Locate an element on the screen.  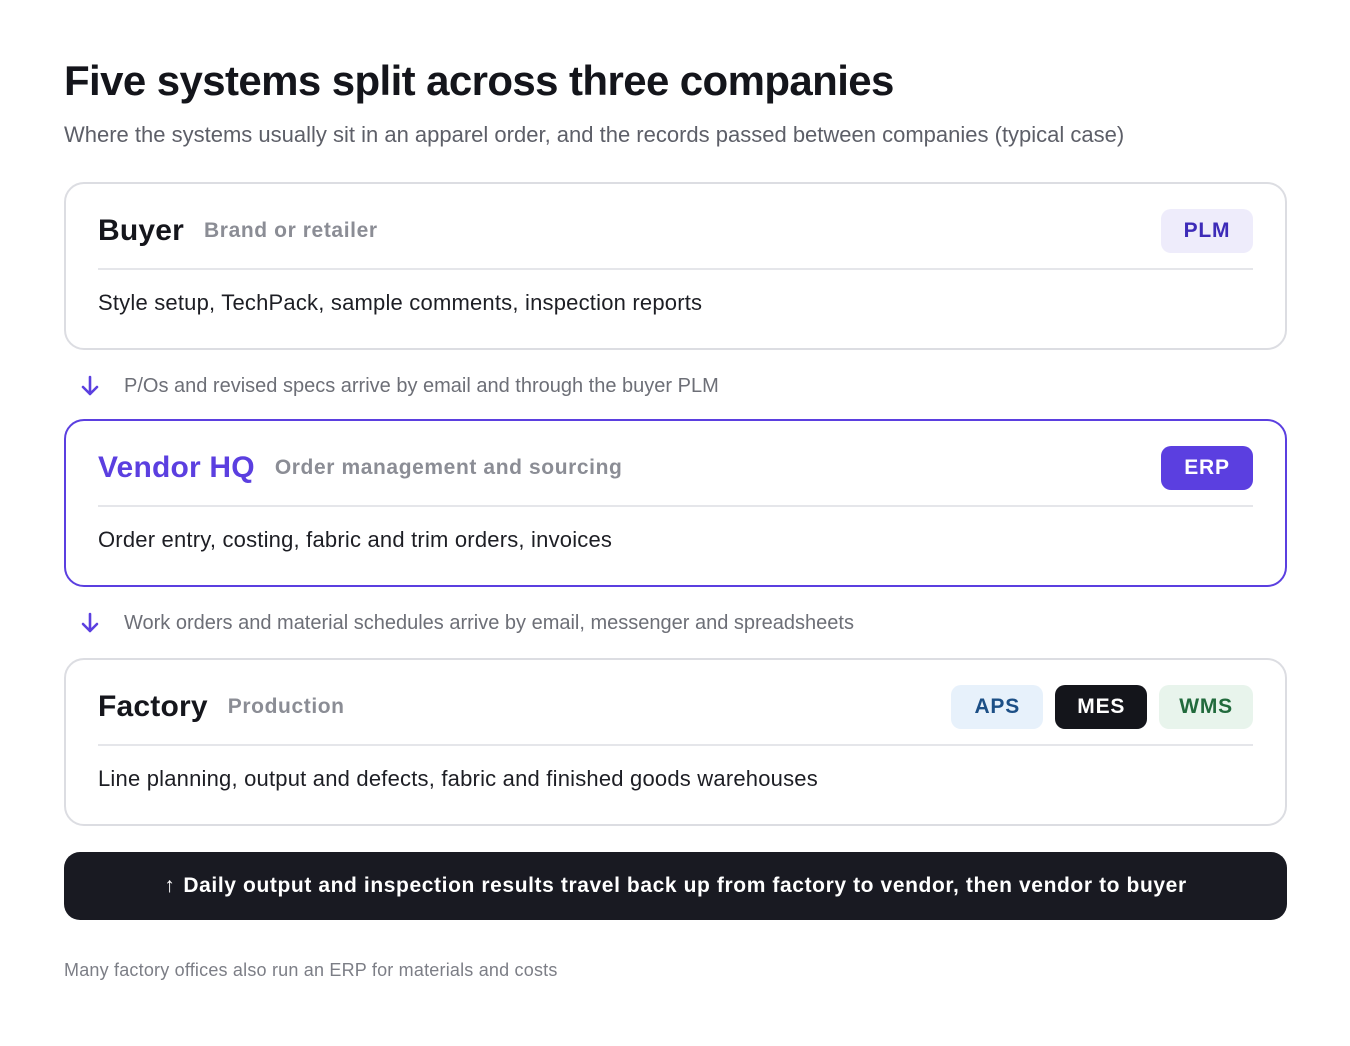
buyer-name: Buyer is located at coordinates (141, 230).